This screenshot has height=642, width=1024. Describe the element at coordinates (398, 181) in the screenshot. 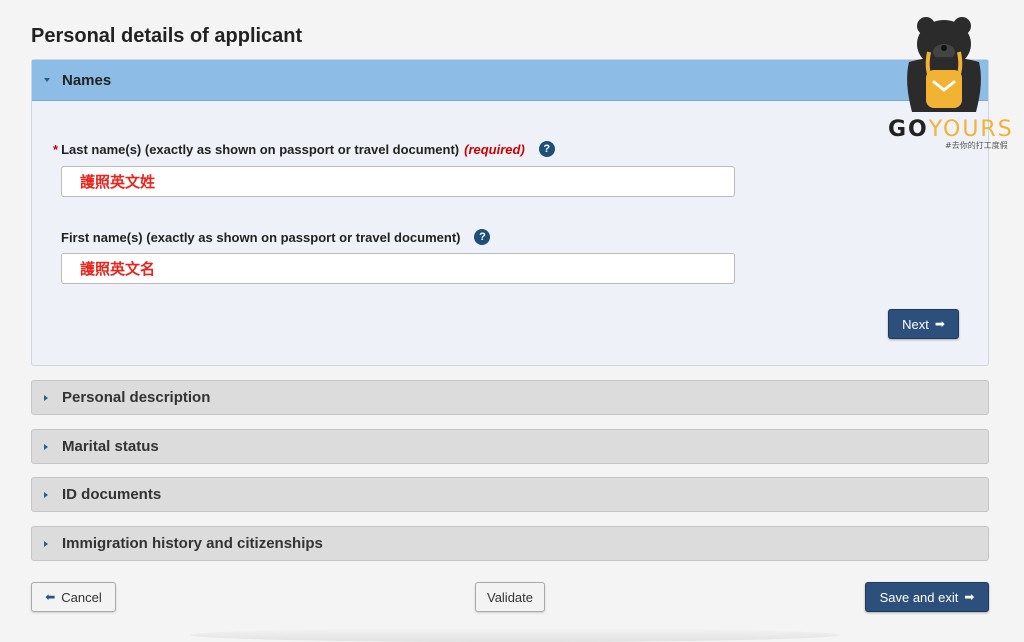

I see `last-name-input: 護照英文姓` at that location.